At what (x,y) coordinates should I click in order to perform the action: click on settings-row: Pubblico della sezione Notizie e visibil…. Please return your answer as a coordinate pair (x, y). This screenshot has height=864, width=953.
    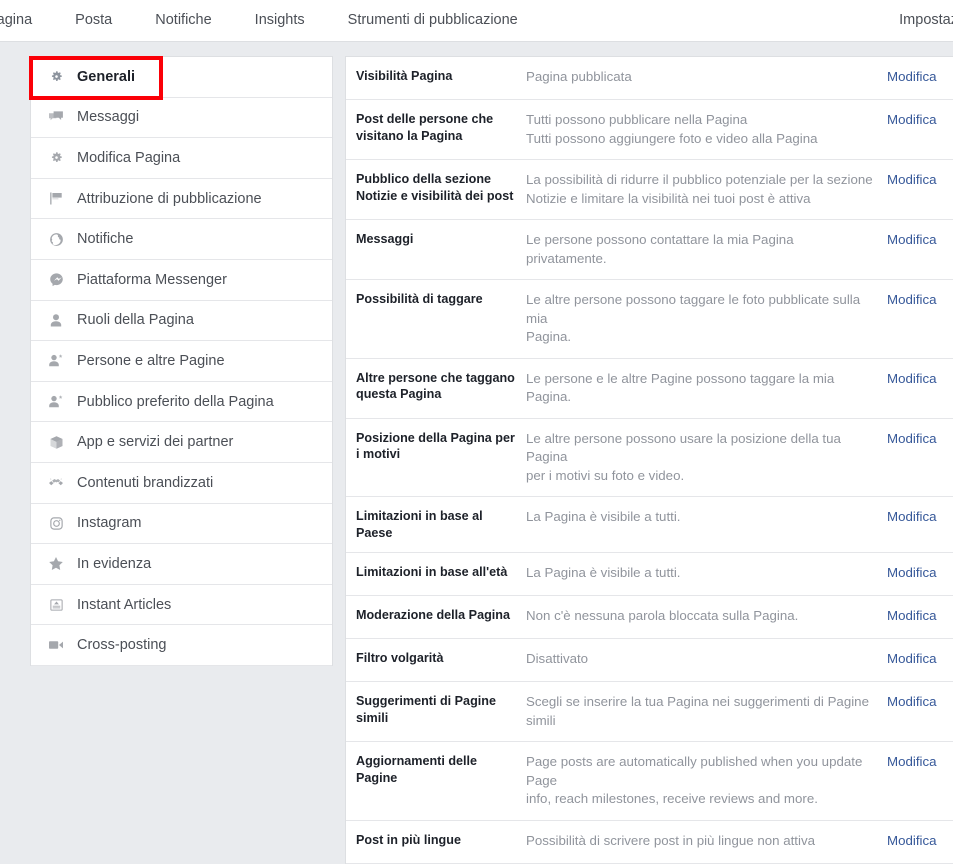
    Looking at the image, I should click on (649, 190).